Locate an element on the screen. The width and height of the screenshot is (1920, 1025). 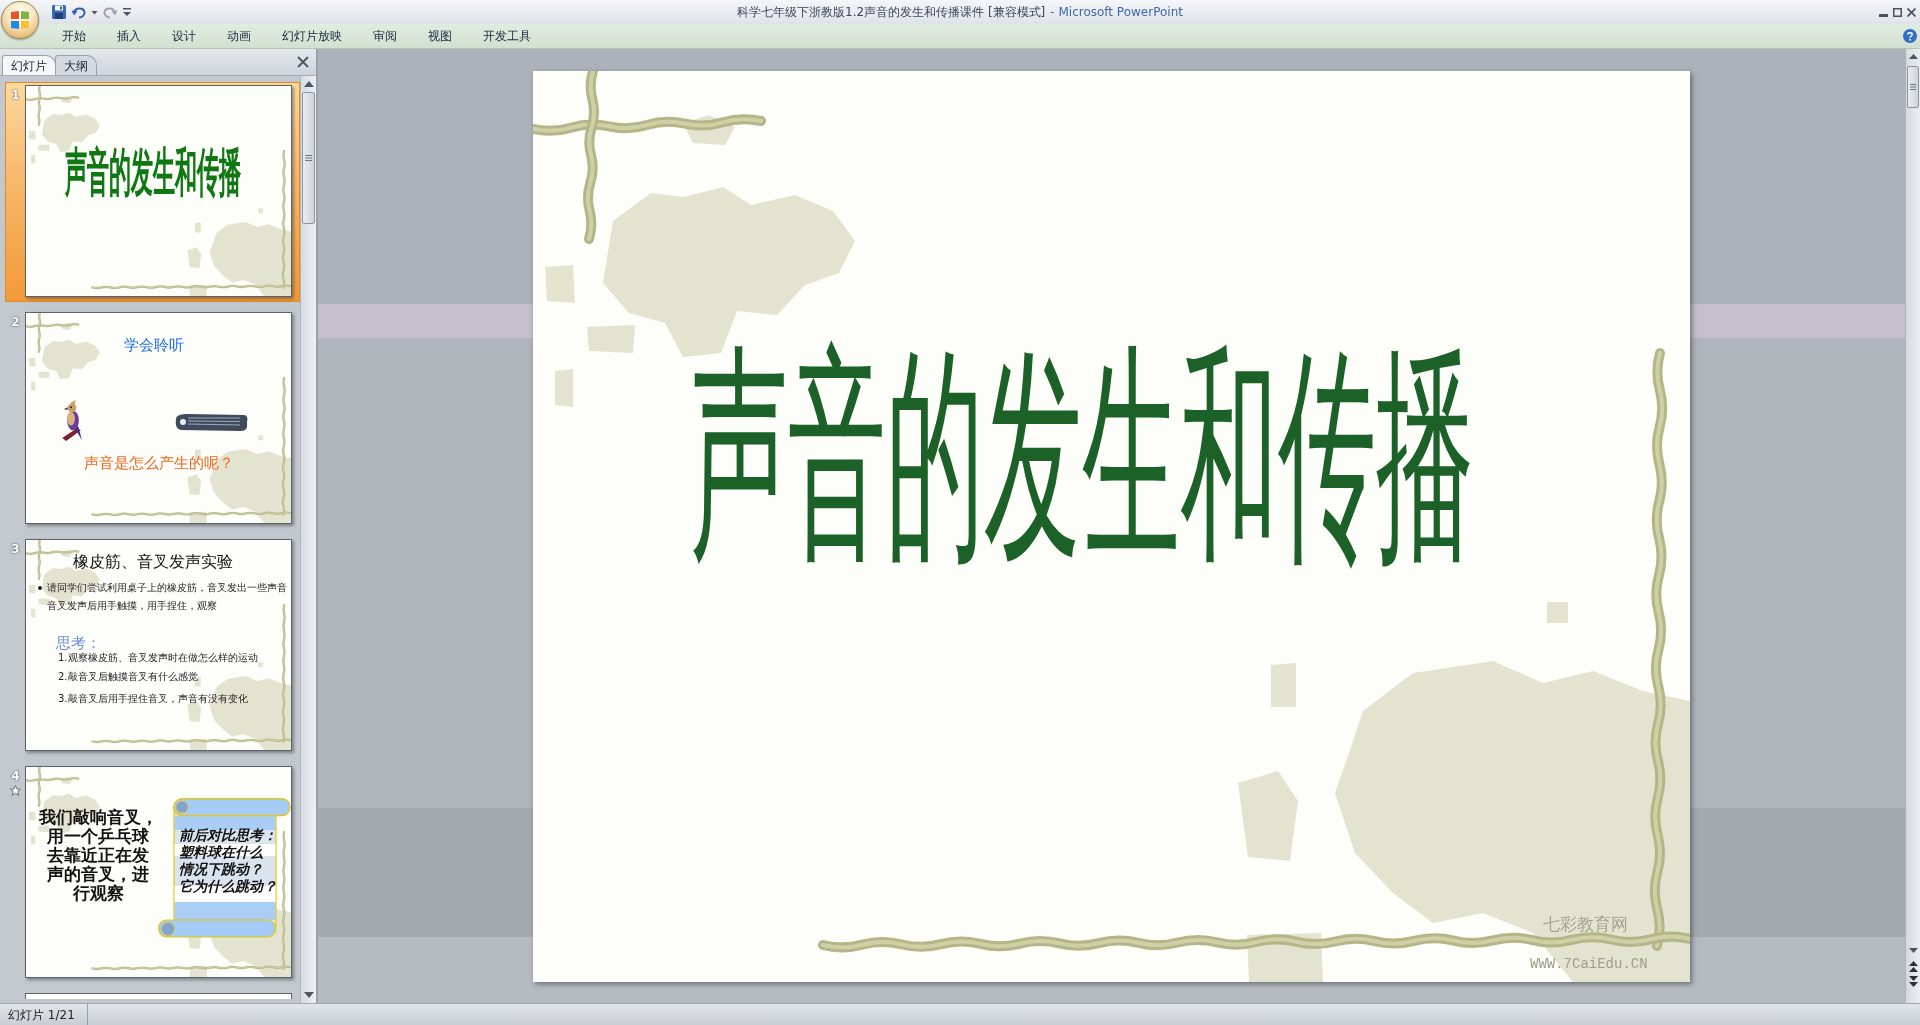
slide-question: 声音是怎么产生的呢？ is located at coordinates (159, 463).